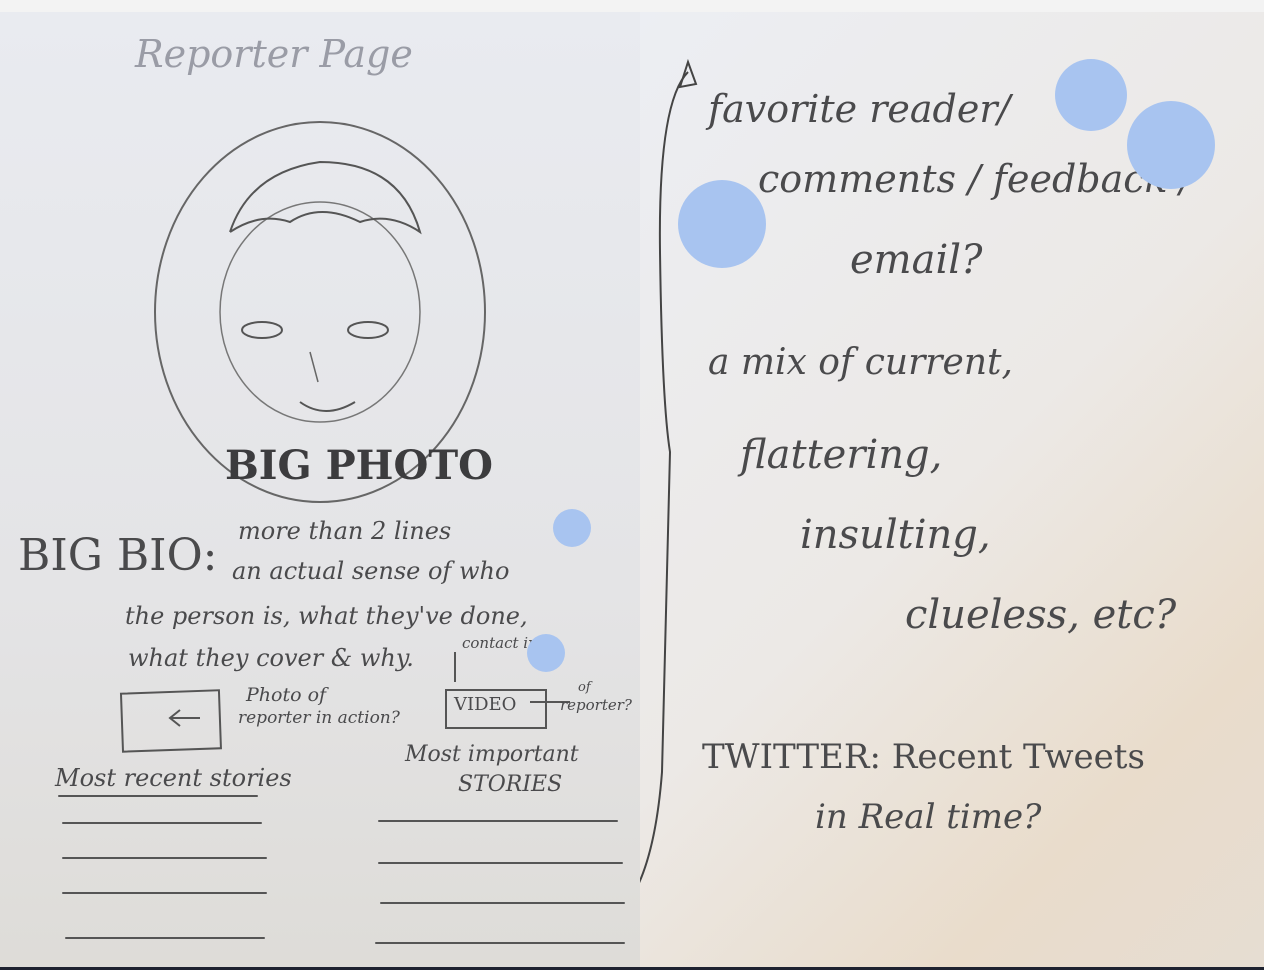 This screenshot has width=1264, height=970. What do you see at coordinates (158, 796) in the screenshot?
I see `heading-underline` at bounding box center [158, 796].